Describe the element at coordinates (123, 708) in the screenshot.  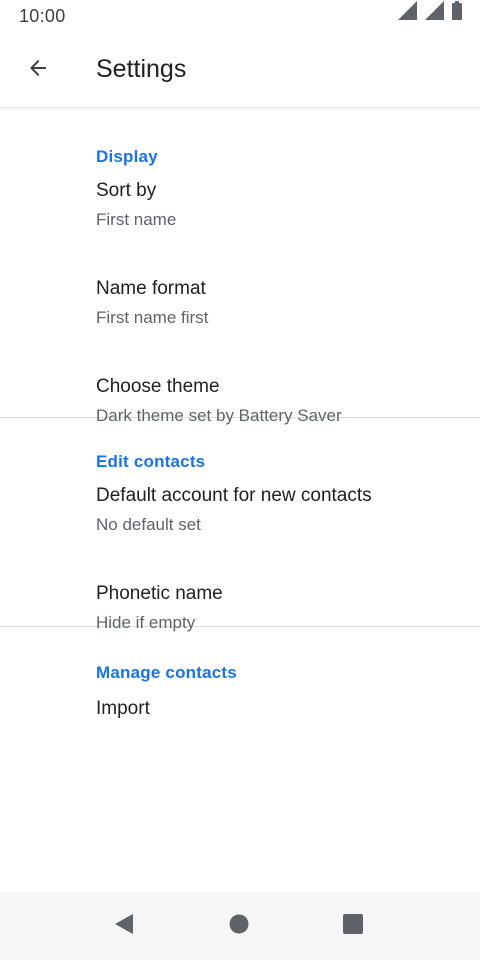
I see `pref-title: Import` at that location.